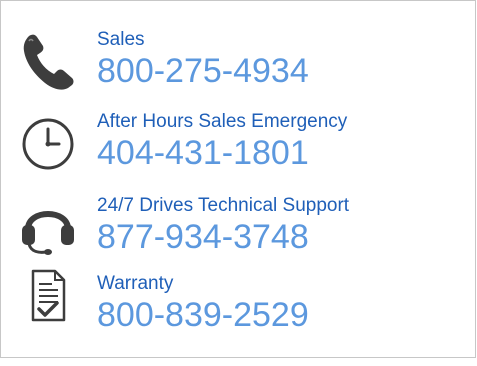  I want to click on warranty-phone-number: 800-839-2529, so click(203, 315).